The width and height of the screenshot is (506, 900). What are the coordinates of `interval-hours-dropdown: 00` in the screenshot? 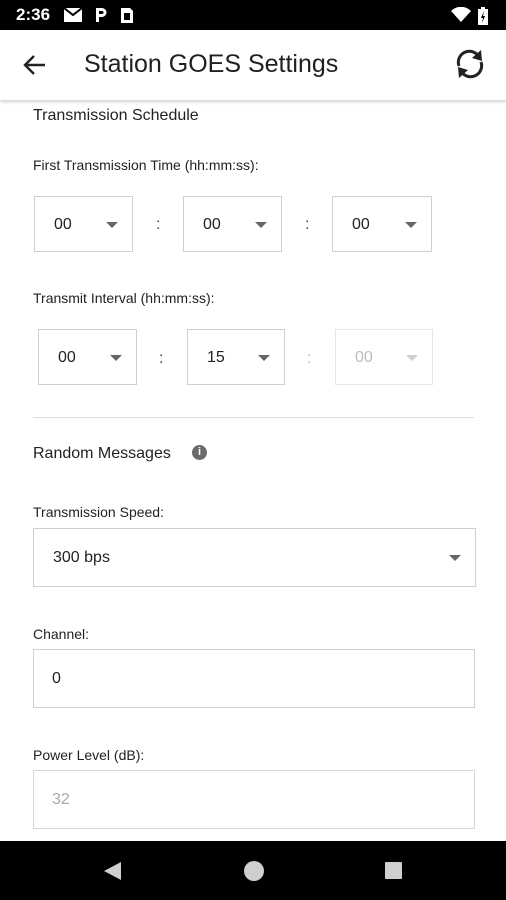 It's located at (87, 357).